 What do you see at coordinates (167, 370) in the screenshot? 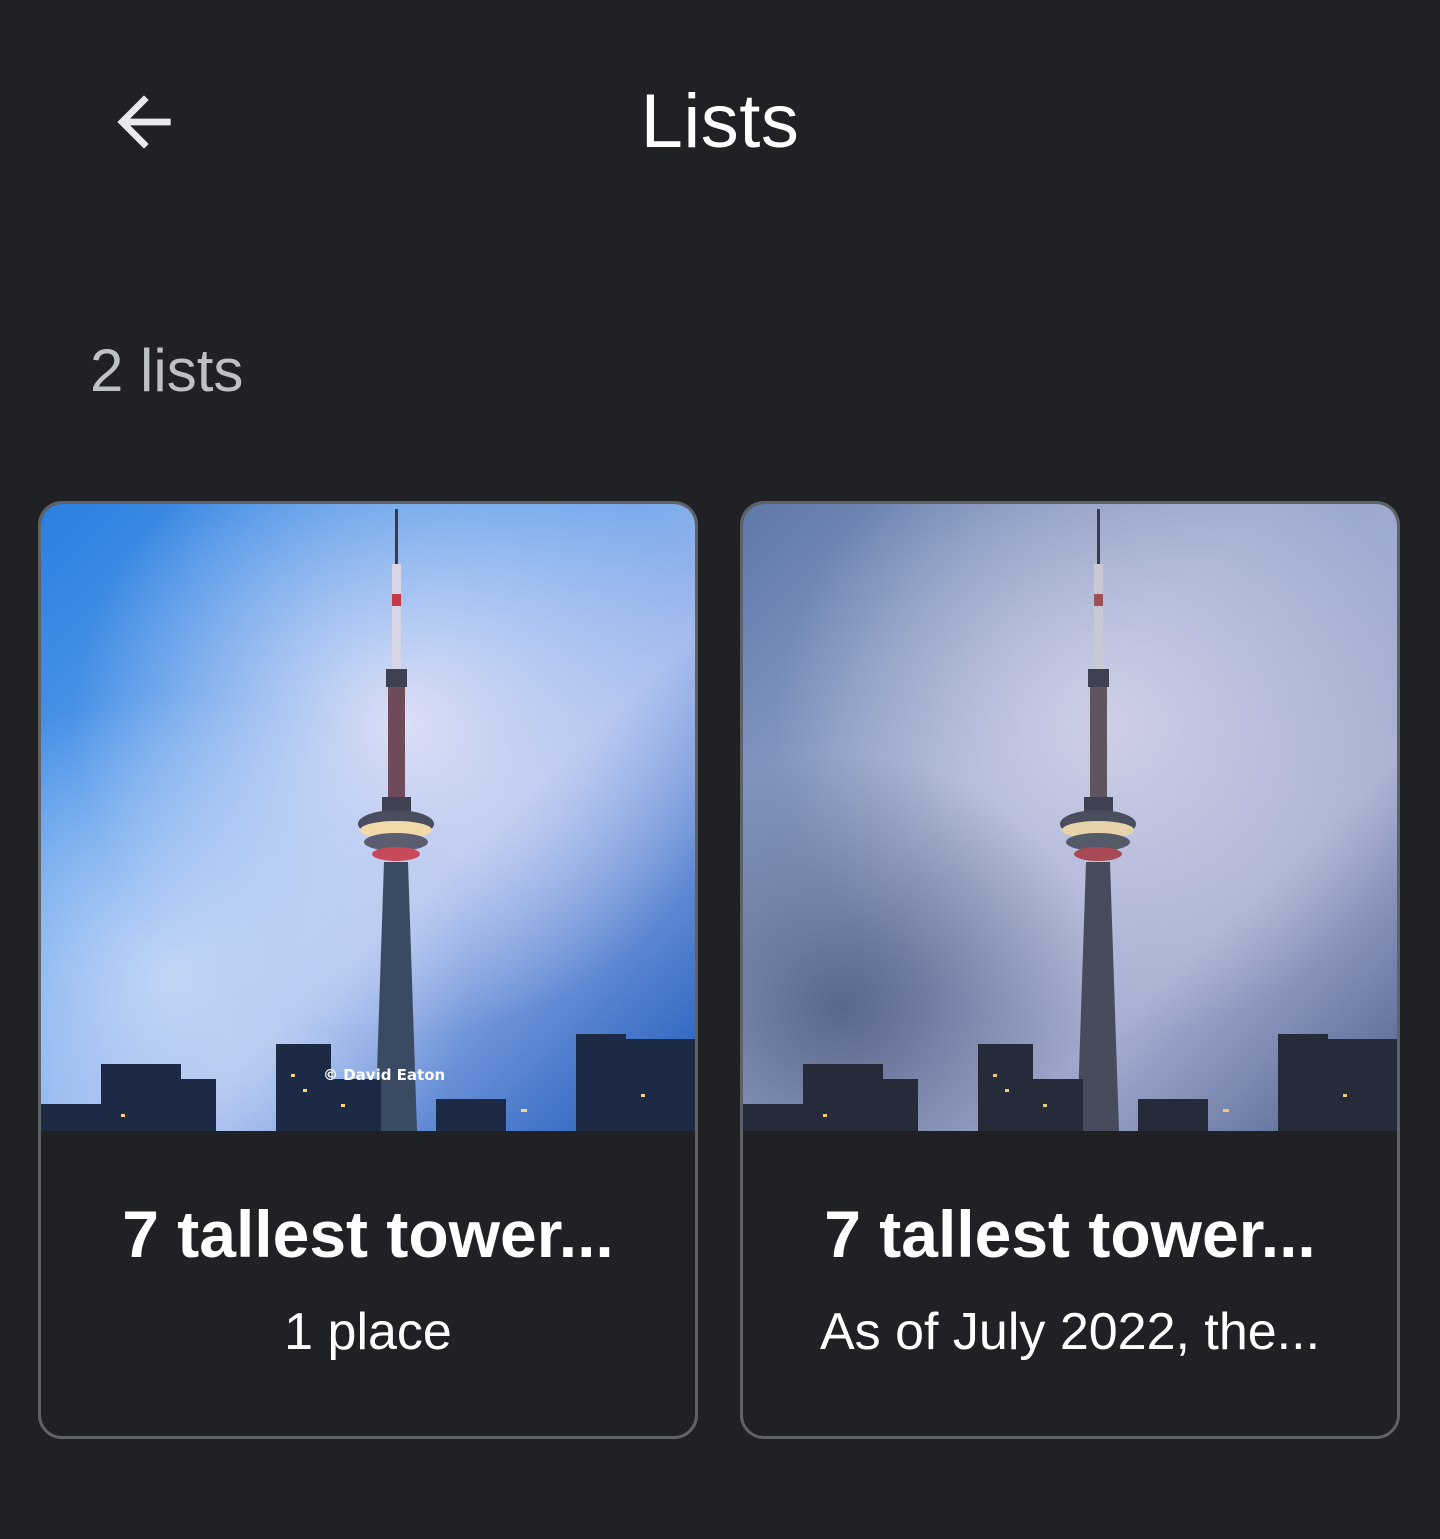
I see `list-count: 2 lists` at bounding box center [167, 370].